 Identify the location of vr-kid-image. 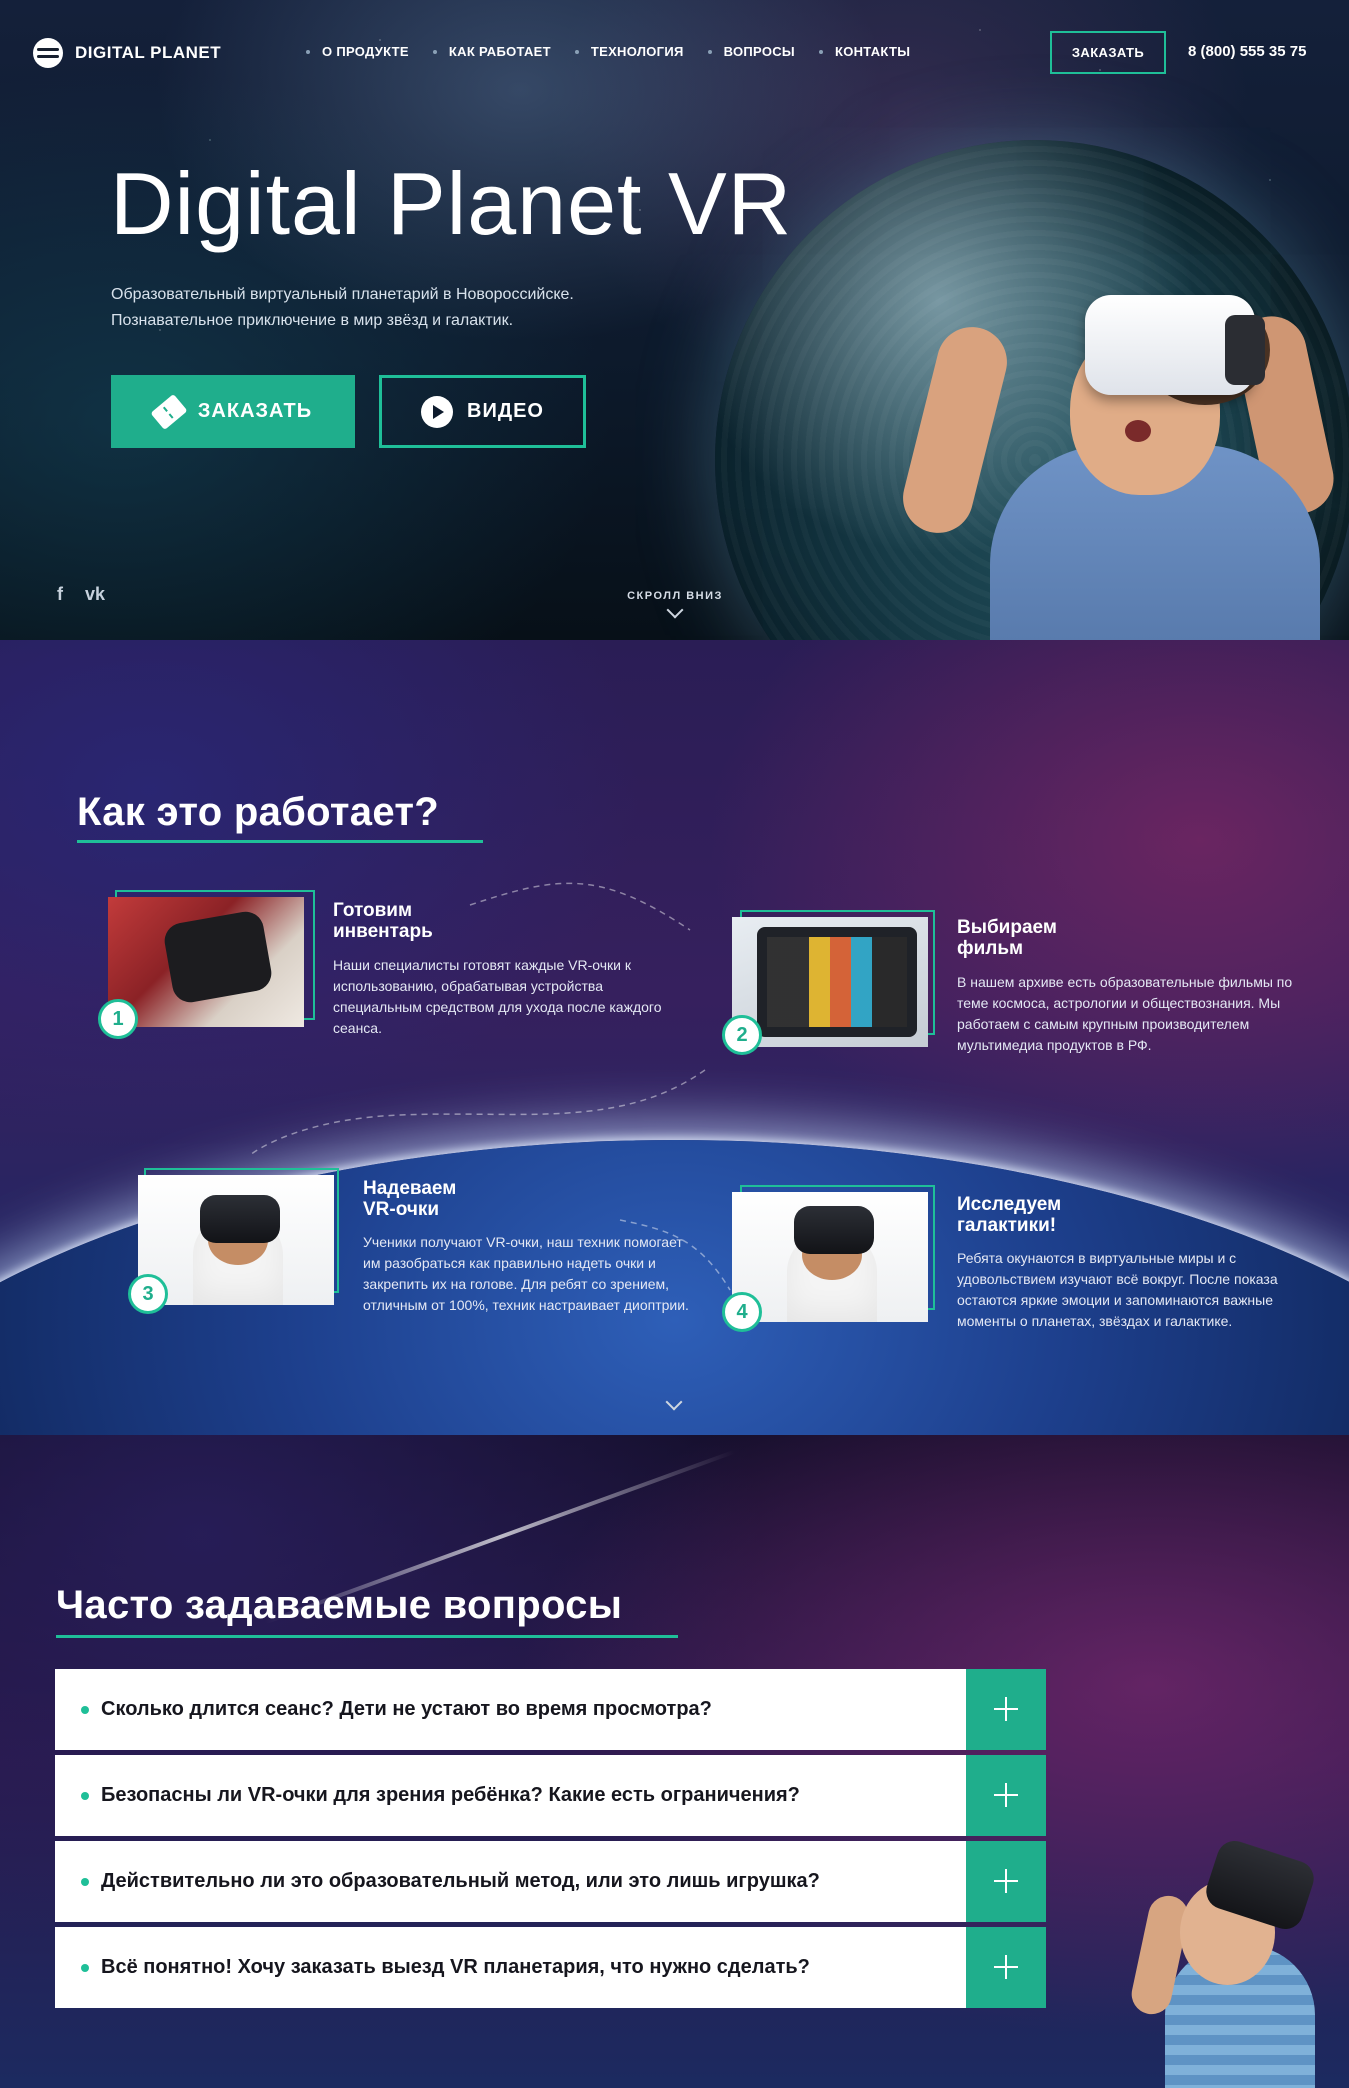
(1237, 1956).